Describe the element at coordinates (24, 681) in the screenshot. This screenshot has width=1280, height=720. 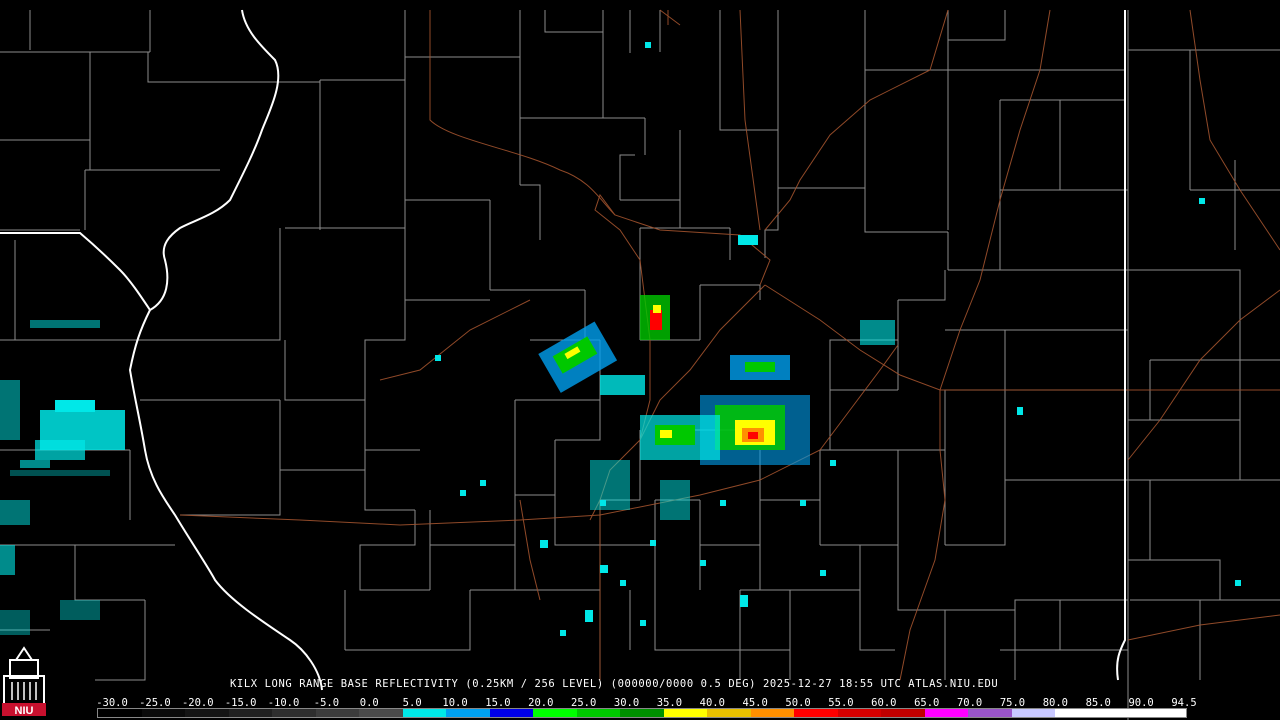
I see `niu-logo: NIU` at that location.